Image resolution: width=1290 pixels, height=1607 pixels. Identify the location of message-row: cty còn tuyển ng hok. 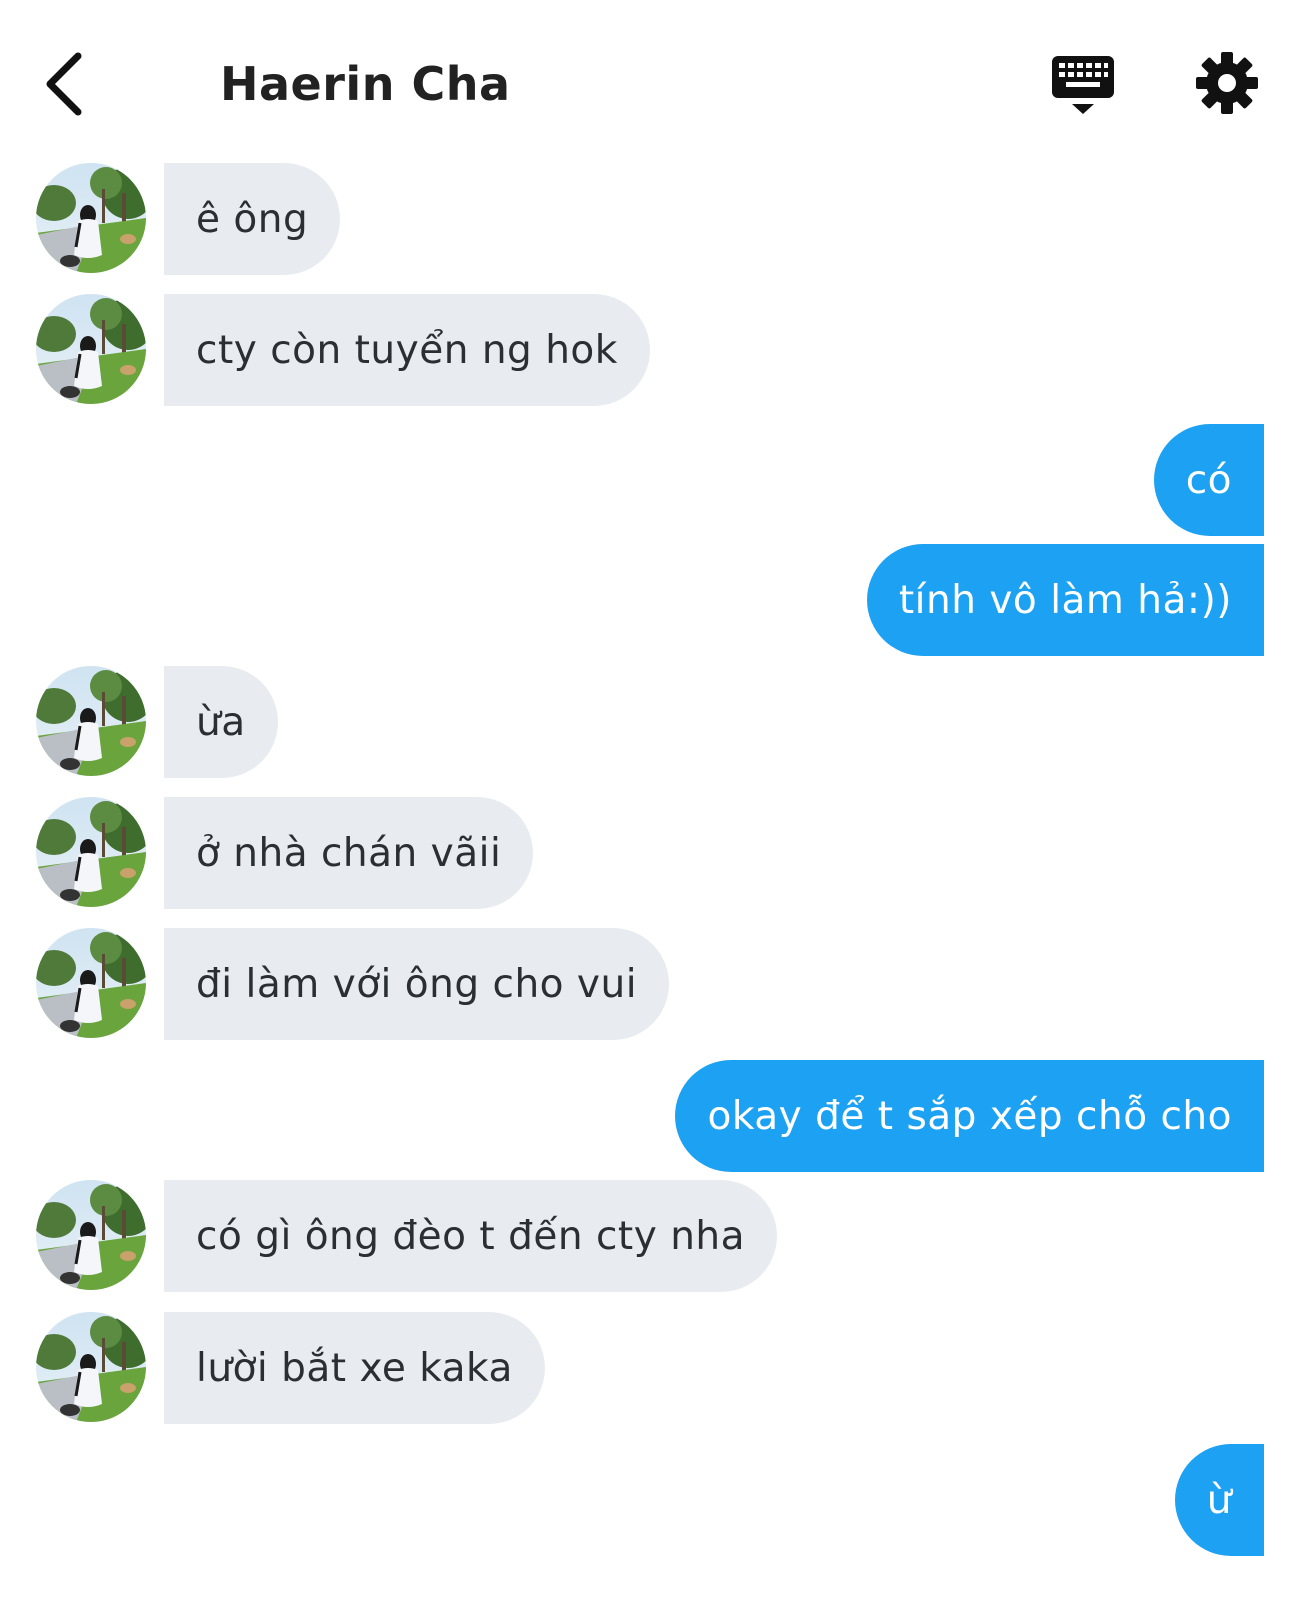
(645, 350).